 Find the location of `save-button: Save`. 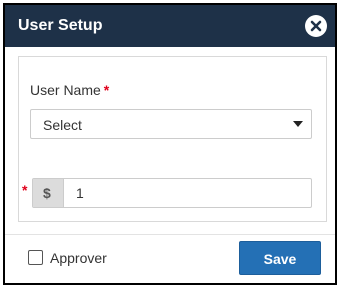

save-button: Save is located at coordinates (280, 258).